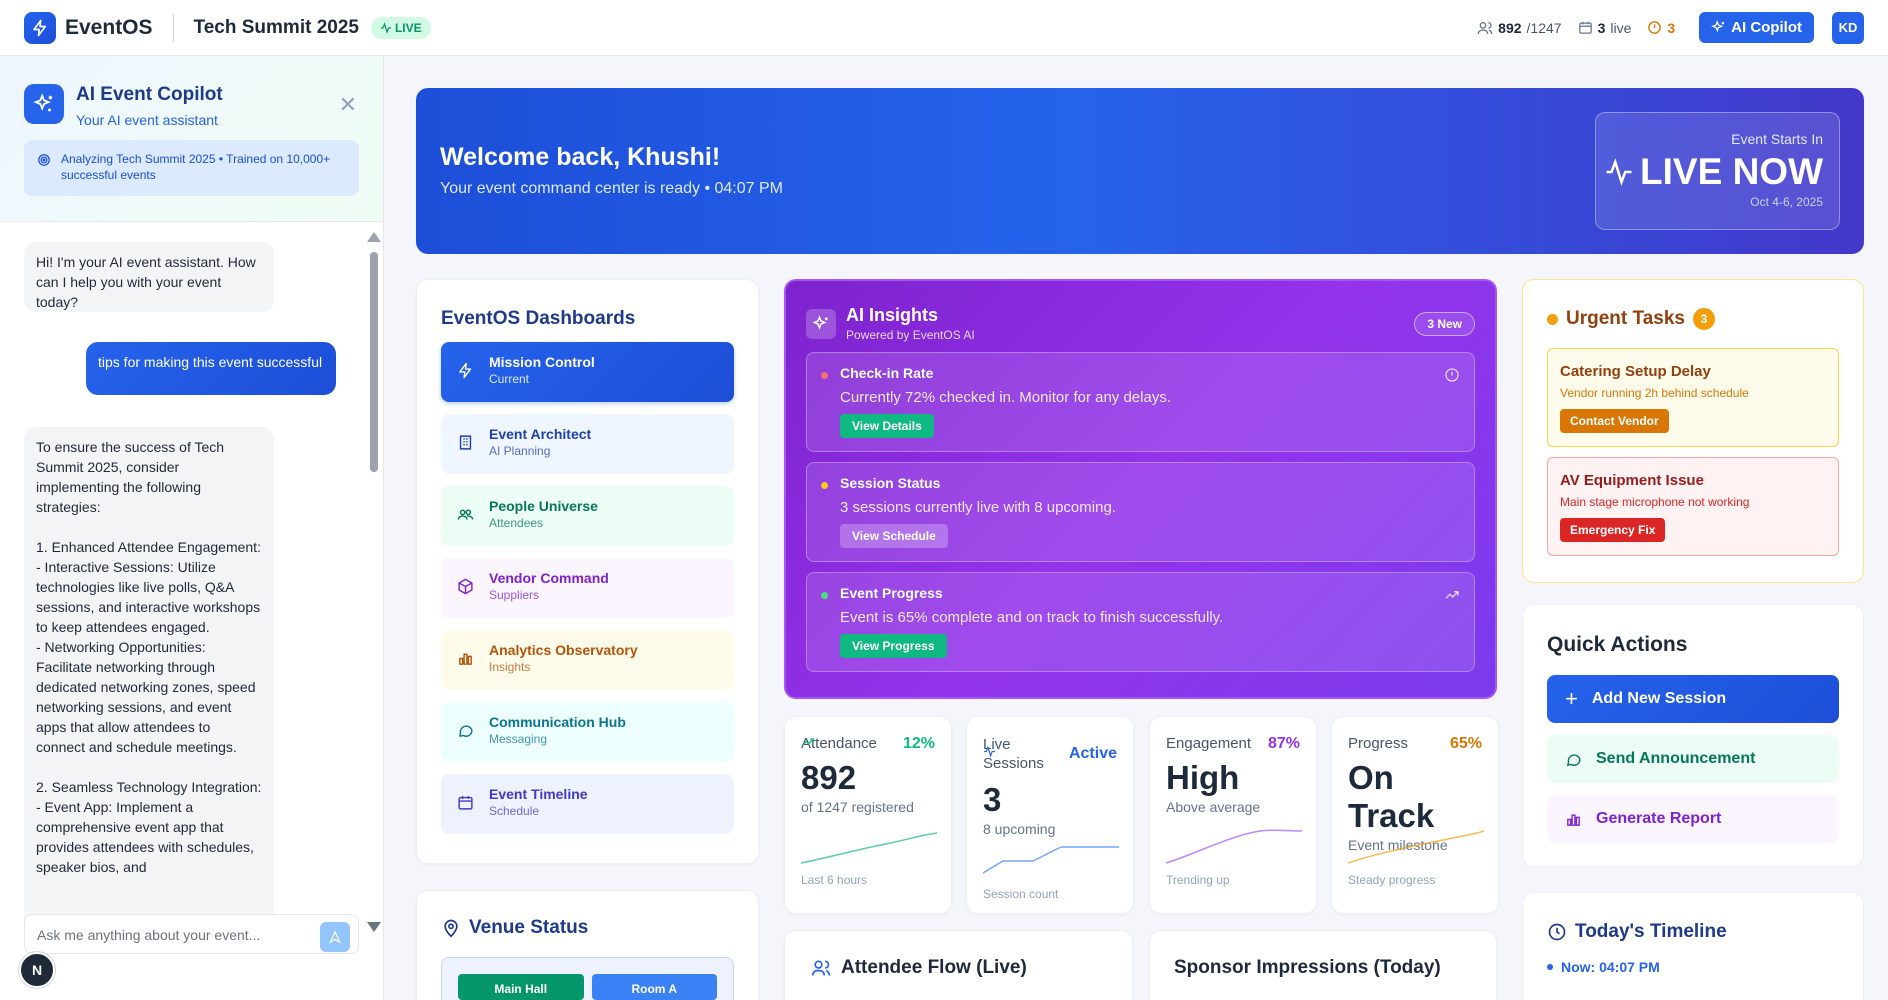 The width and height of the screenshot is (1888, 1000). Describe the element at coordinates (868, 744) in the screenshot. I see `kpi-change: 12%` at that location.